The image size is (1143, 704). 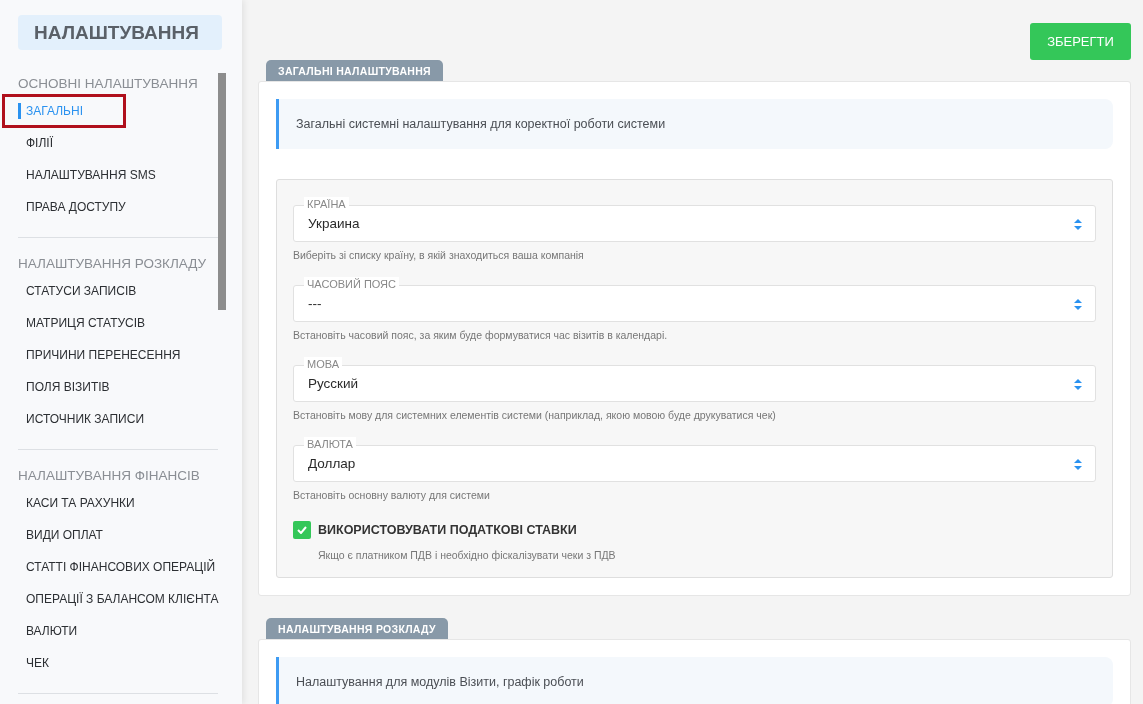 What do you see at coordinates (63, 535) in the screenshot?
I see `sidebar-item: ВИДИ ОПЛАТ` at bounding box center [63, 535].